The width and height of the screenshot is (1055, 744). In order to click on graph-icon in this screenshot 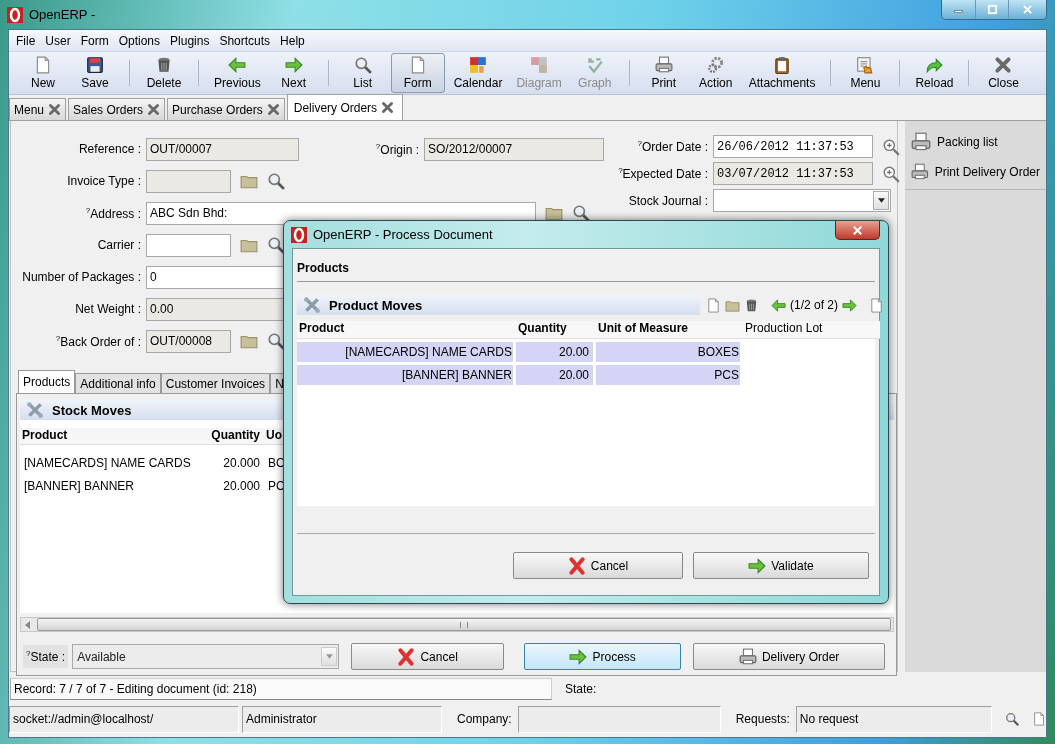, I will do `click(594, 65)`.